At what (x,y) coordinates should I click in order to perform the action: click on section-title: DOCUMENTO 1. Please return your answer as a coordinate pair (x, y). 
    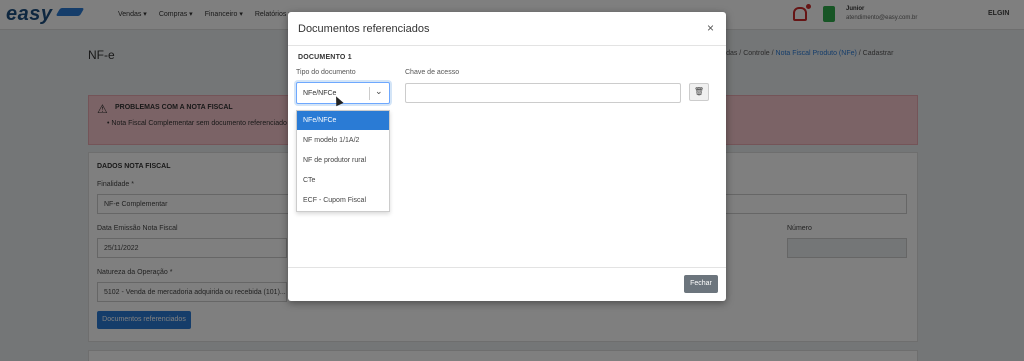
    Looking at the image, I should click on (325, 57).